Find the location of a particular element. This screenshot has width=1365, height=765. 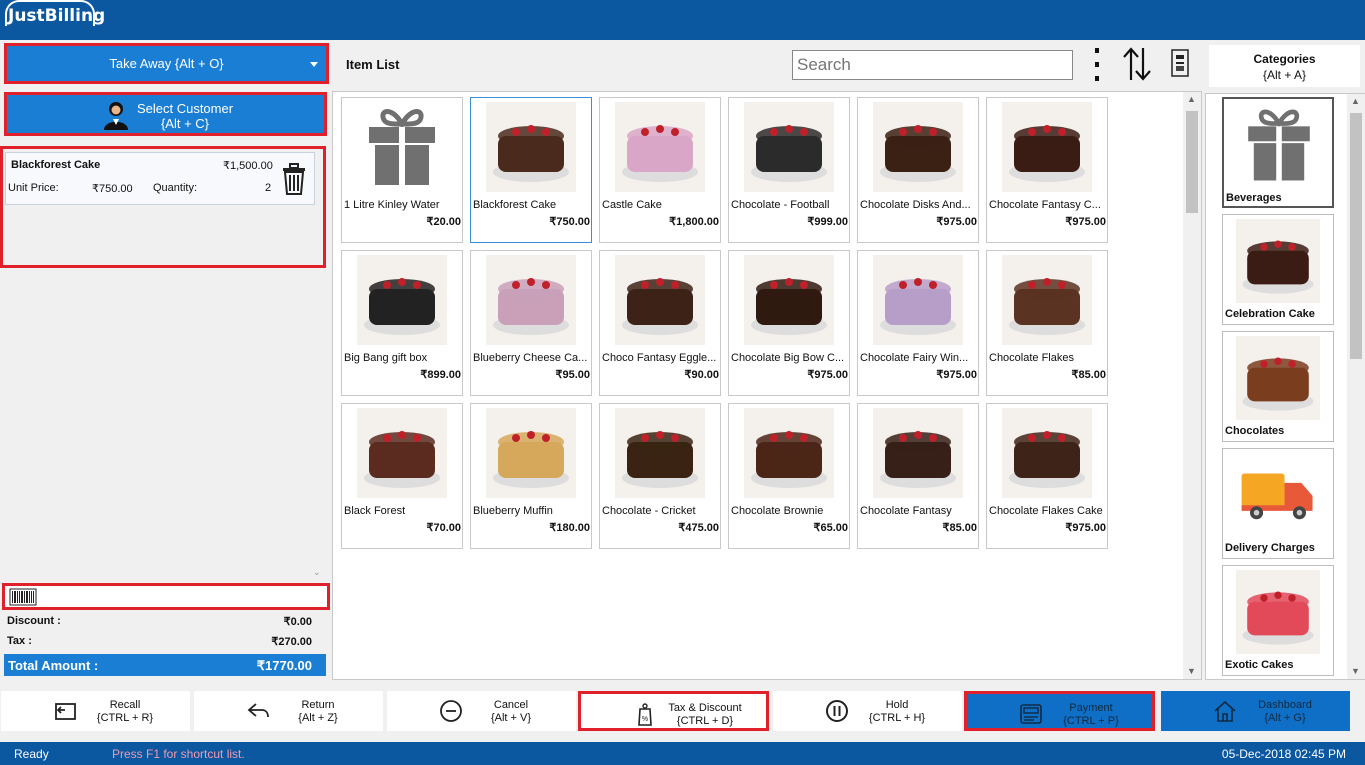

item-name: Blackforest Cake is located at coordinates (515, 205).